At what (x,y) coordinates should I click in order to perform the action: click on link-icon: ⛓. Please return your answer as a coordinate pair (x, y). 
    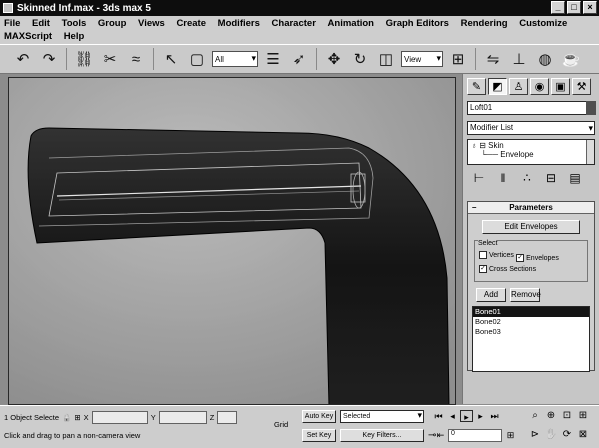
    Looking at the image, I should click on (84, 59).